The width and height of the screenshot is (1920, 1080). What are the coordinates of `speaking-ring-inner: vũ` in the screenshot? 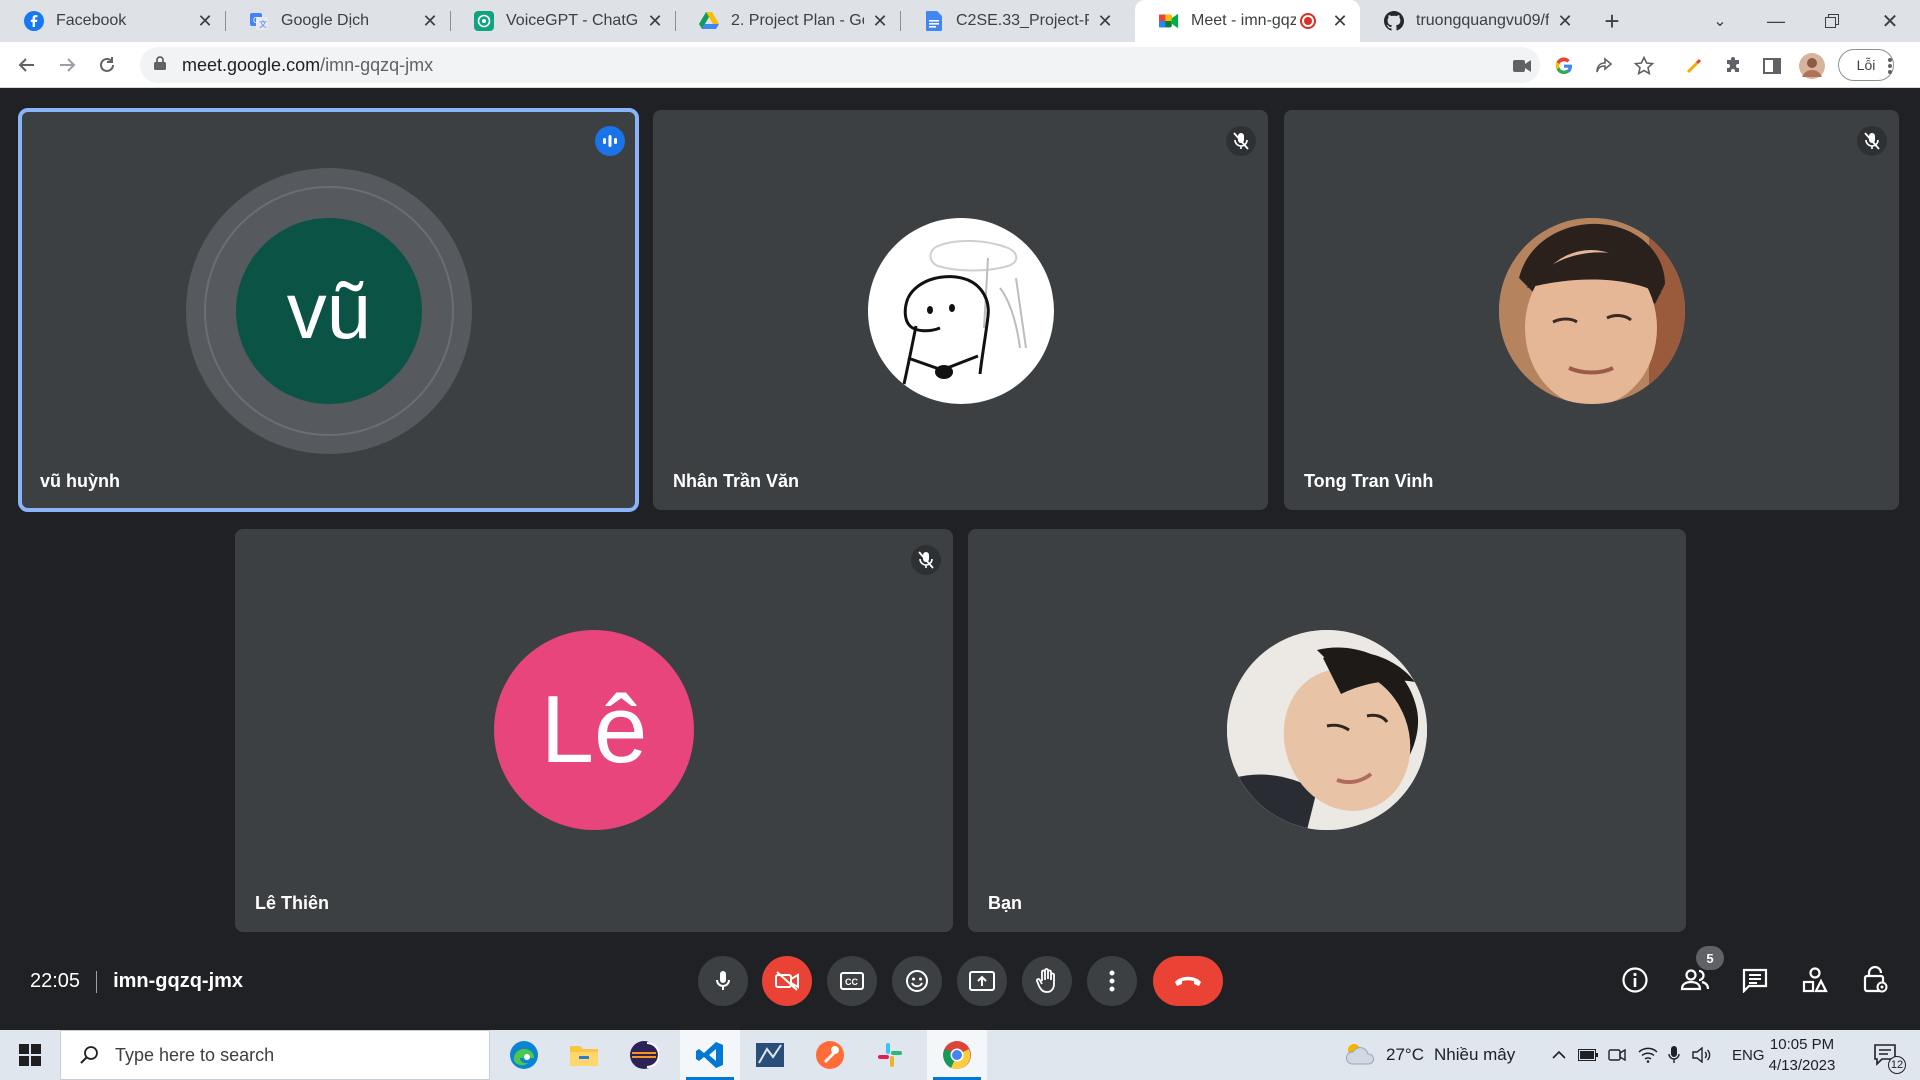 It's located at (329, 311).